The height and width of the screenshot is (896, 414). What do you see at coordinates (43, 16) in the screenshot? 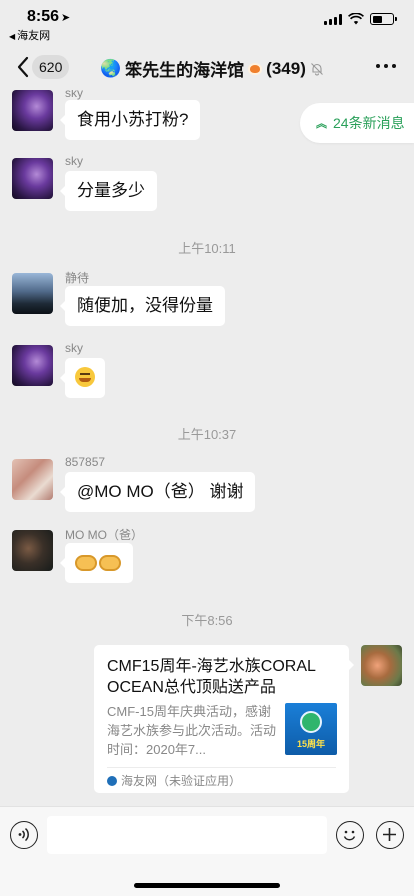
I see `status-time-text: 8:56` at bounding box center [43, 16].